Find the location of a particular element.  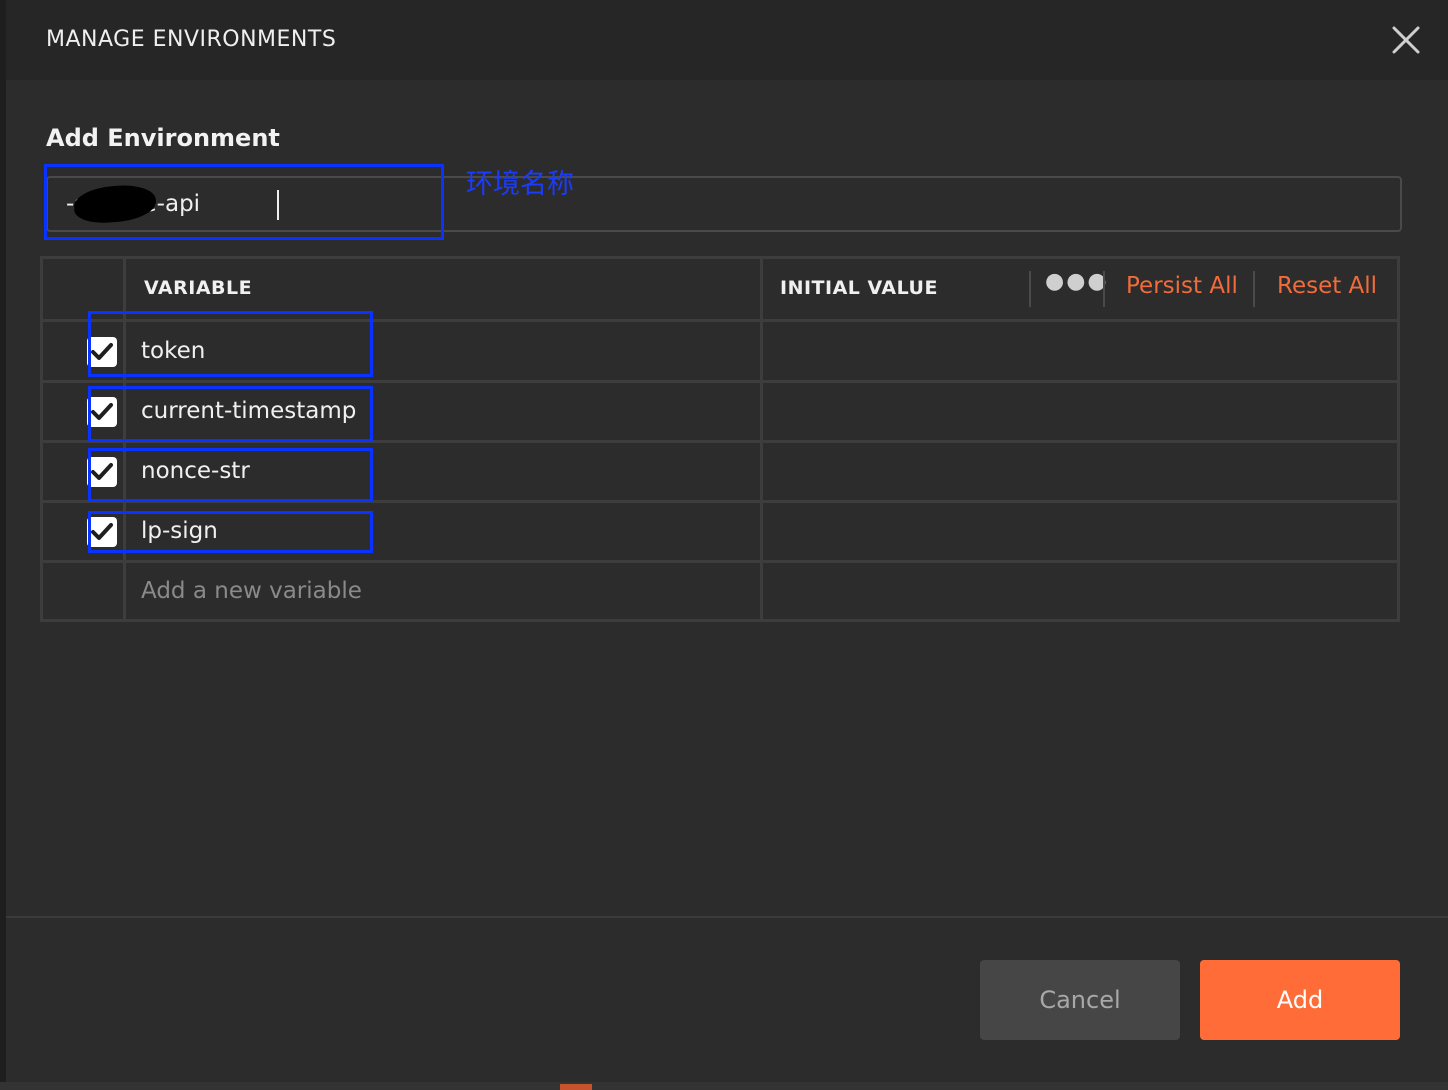

new-initial-value-cell is located at coordinates (1080, 591).